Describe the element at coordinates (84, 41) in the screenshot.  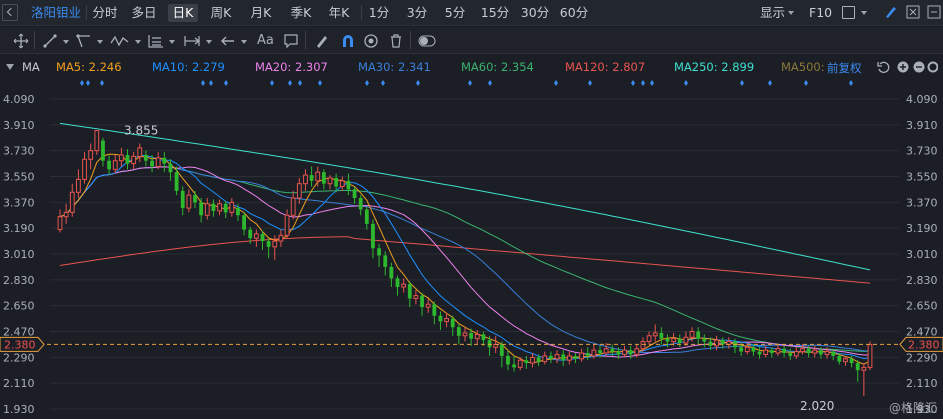
I see `channel-tool-icon` at that location.